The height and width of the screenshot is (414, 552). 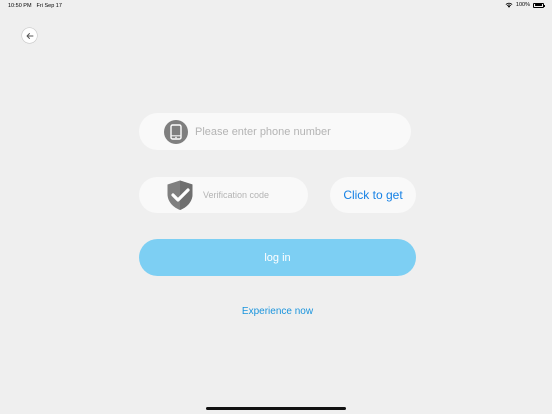 I want to click on smartphone-icon, so click(x=176, y=132).